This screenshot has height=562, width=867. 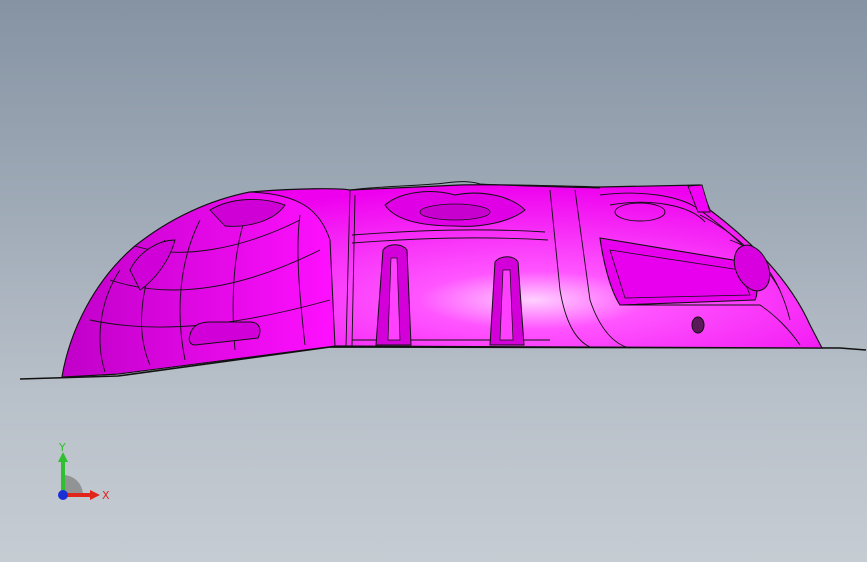 What do you see at coordinates (698, 325) in the screenshot?
I see `mounting-hole` at bounding box center [698, 325].